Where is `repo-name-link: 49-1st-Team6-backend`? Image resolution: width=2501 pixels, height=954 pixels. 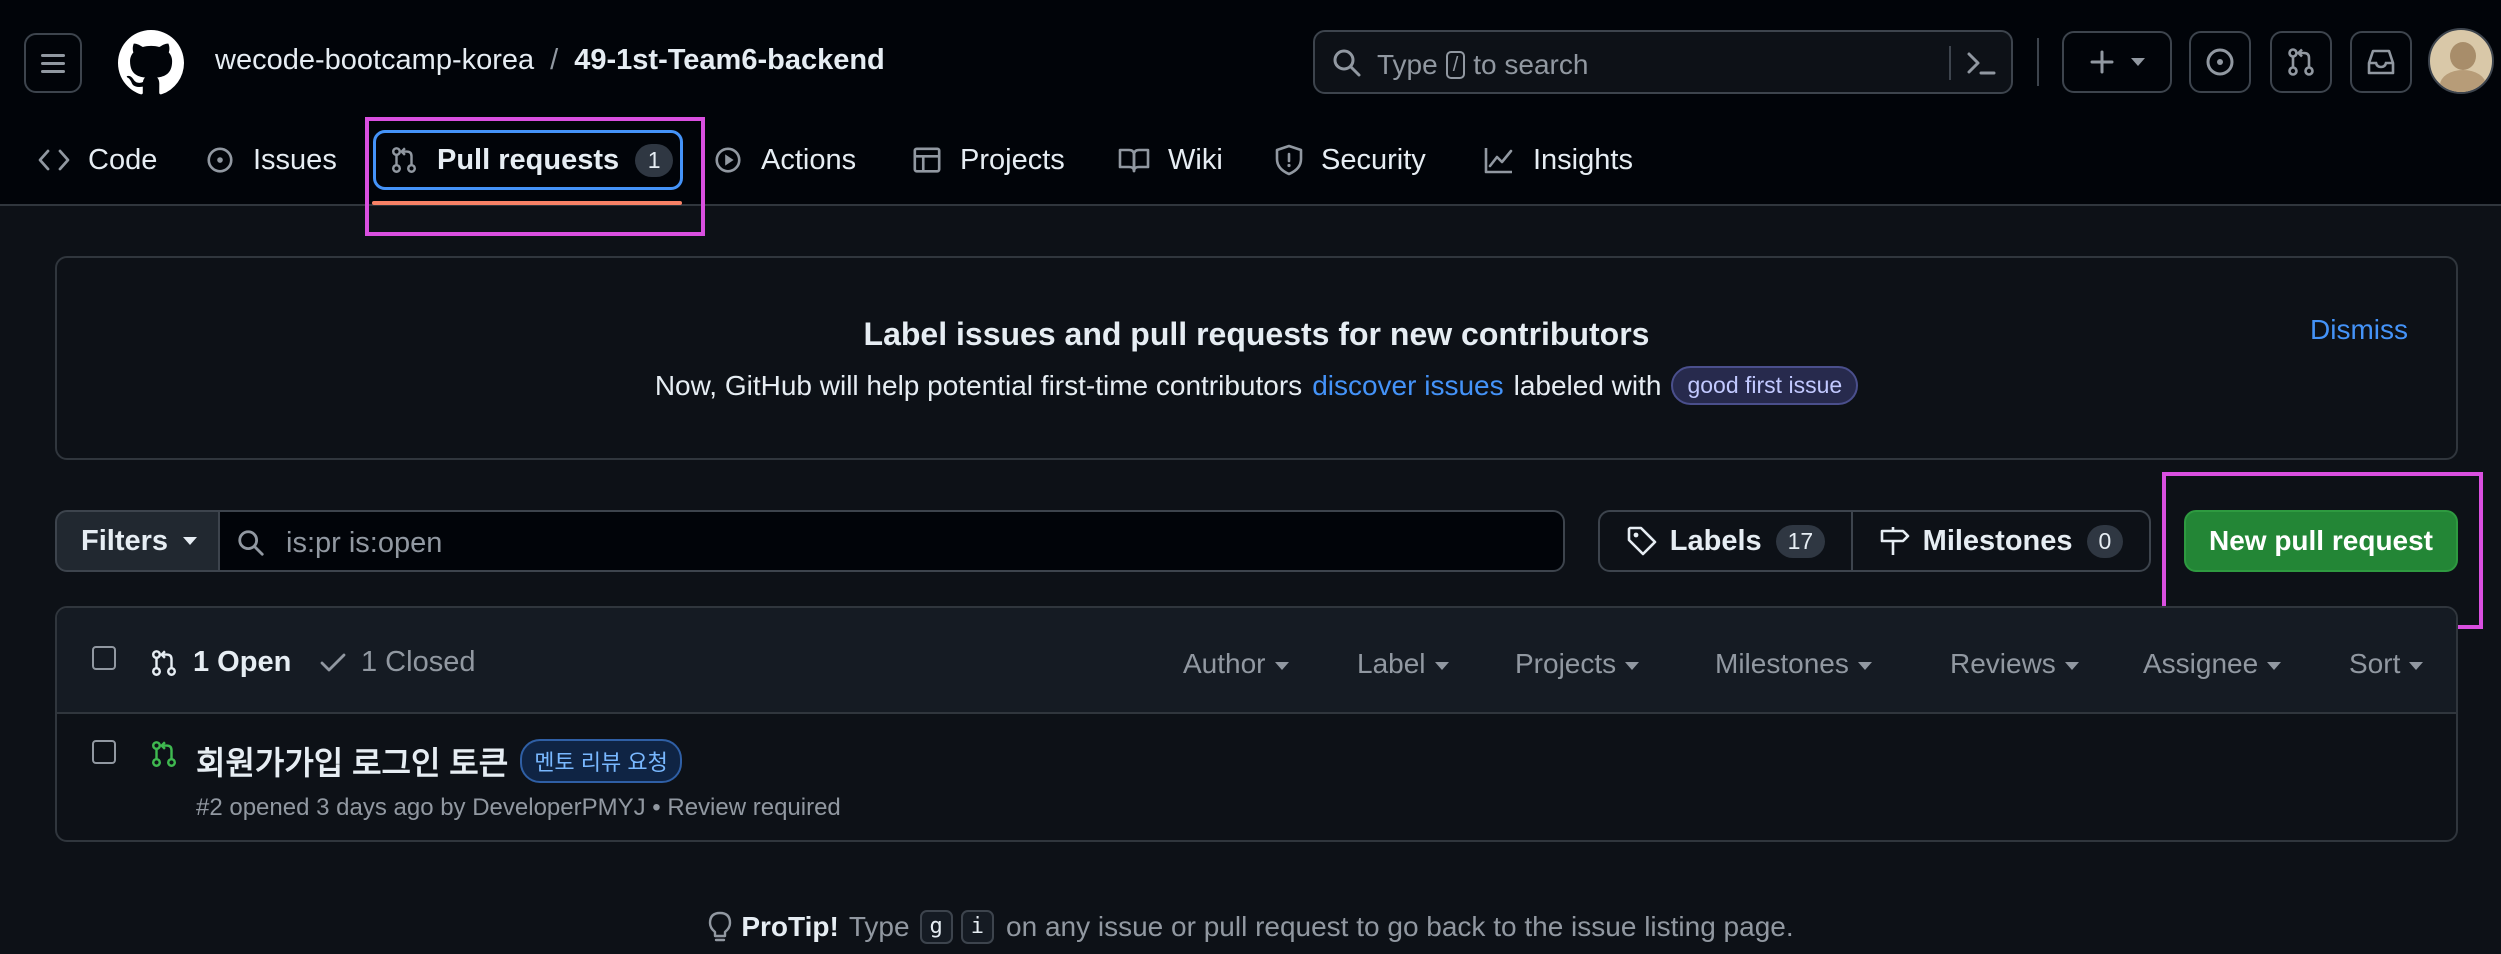 repo-name-link: 49-1st-Team6-backend is located at coordinates (729, 60).